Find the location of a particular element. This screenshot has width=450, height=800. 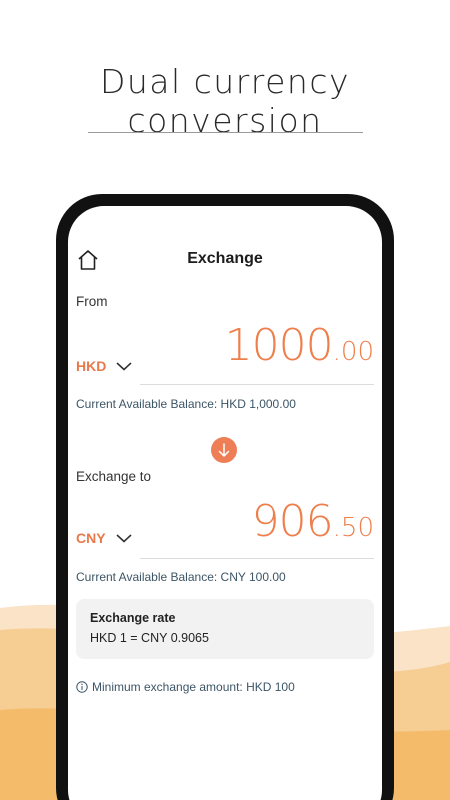

from-amount-input: 1000.00 is located at coordinates (299, 345).